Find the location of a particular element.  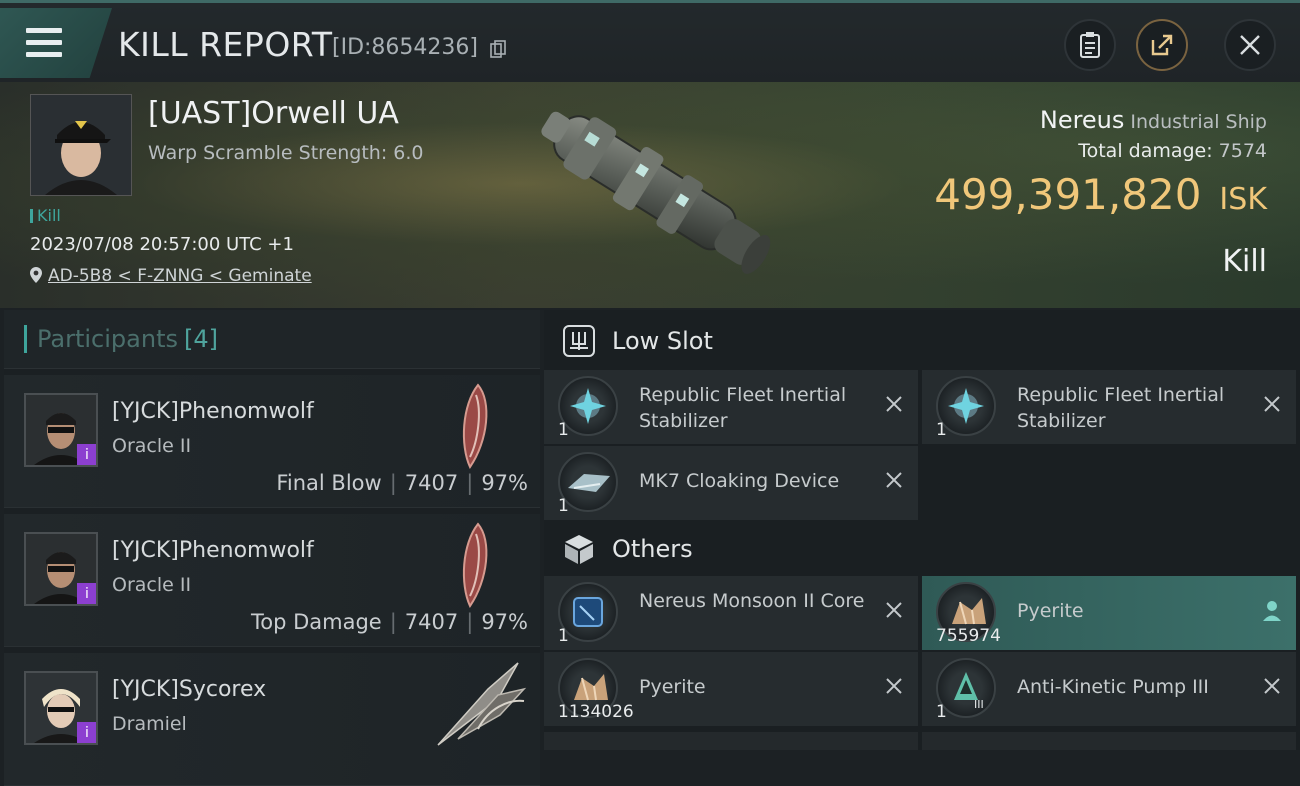

share-button is located at coordinates (1162, 45).